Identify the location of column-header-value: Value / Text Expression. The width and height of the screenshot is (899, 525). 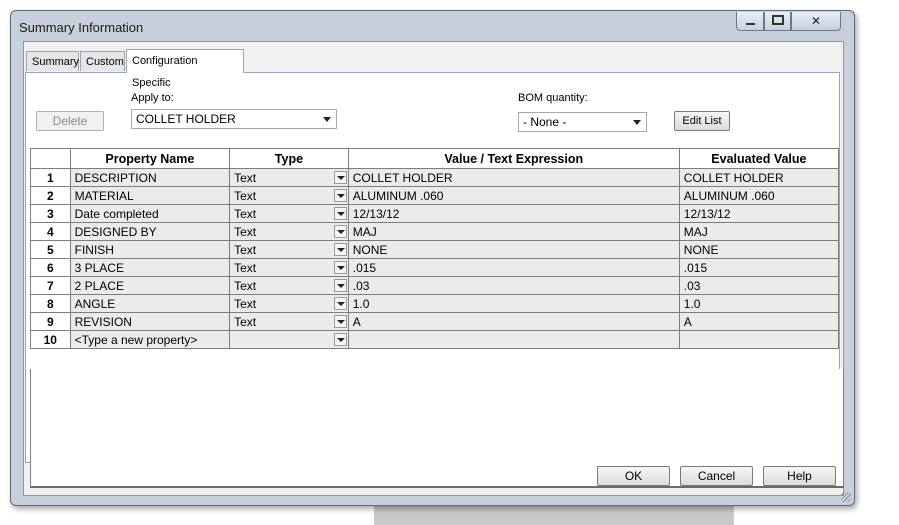
(513, 158).